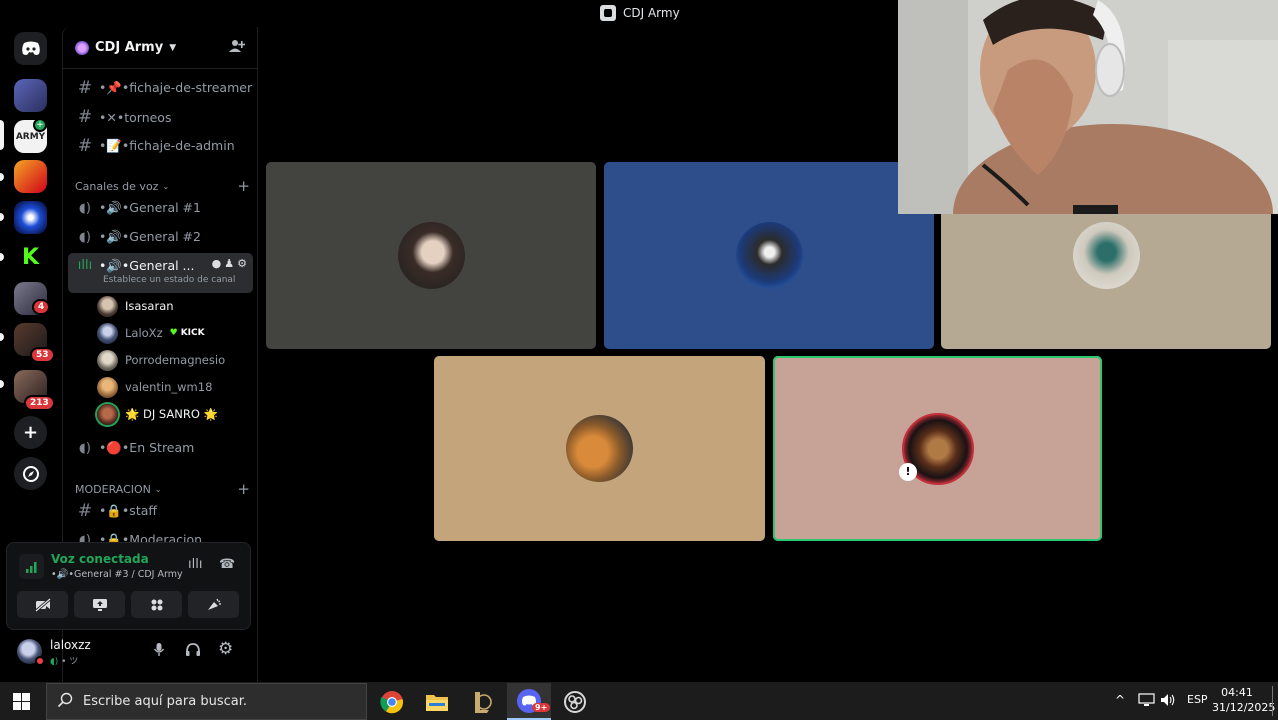  Describe the element at coordinates (1146, 701) in the screenshot. I see `network-icon` at that location.